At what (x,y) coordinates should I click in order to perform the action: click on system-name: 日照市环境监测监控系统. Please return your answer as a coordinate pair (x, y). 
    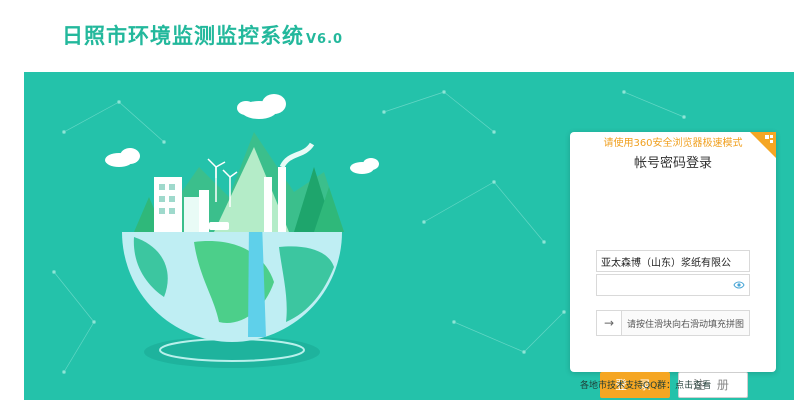
    Looking at the image, I should click on (183, 36).